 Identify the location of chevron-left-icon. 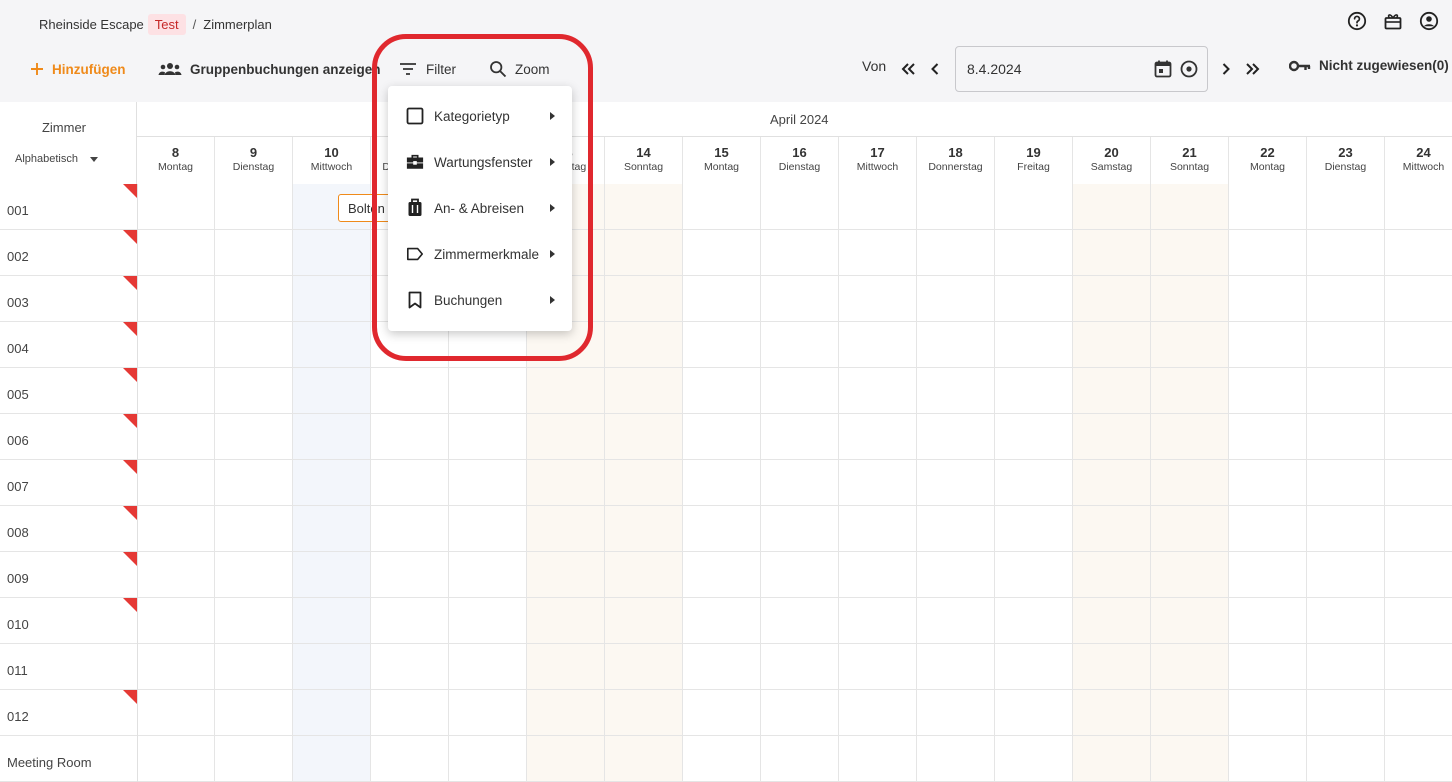
(935, 69).